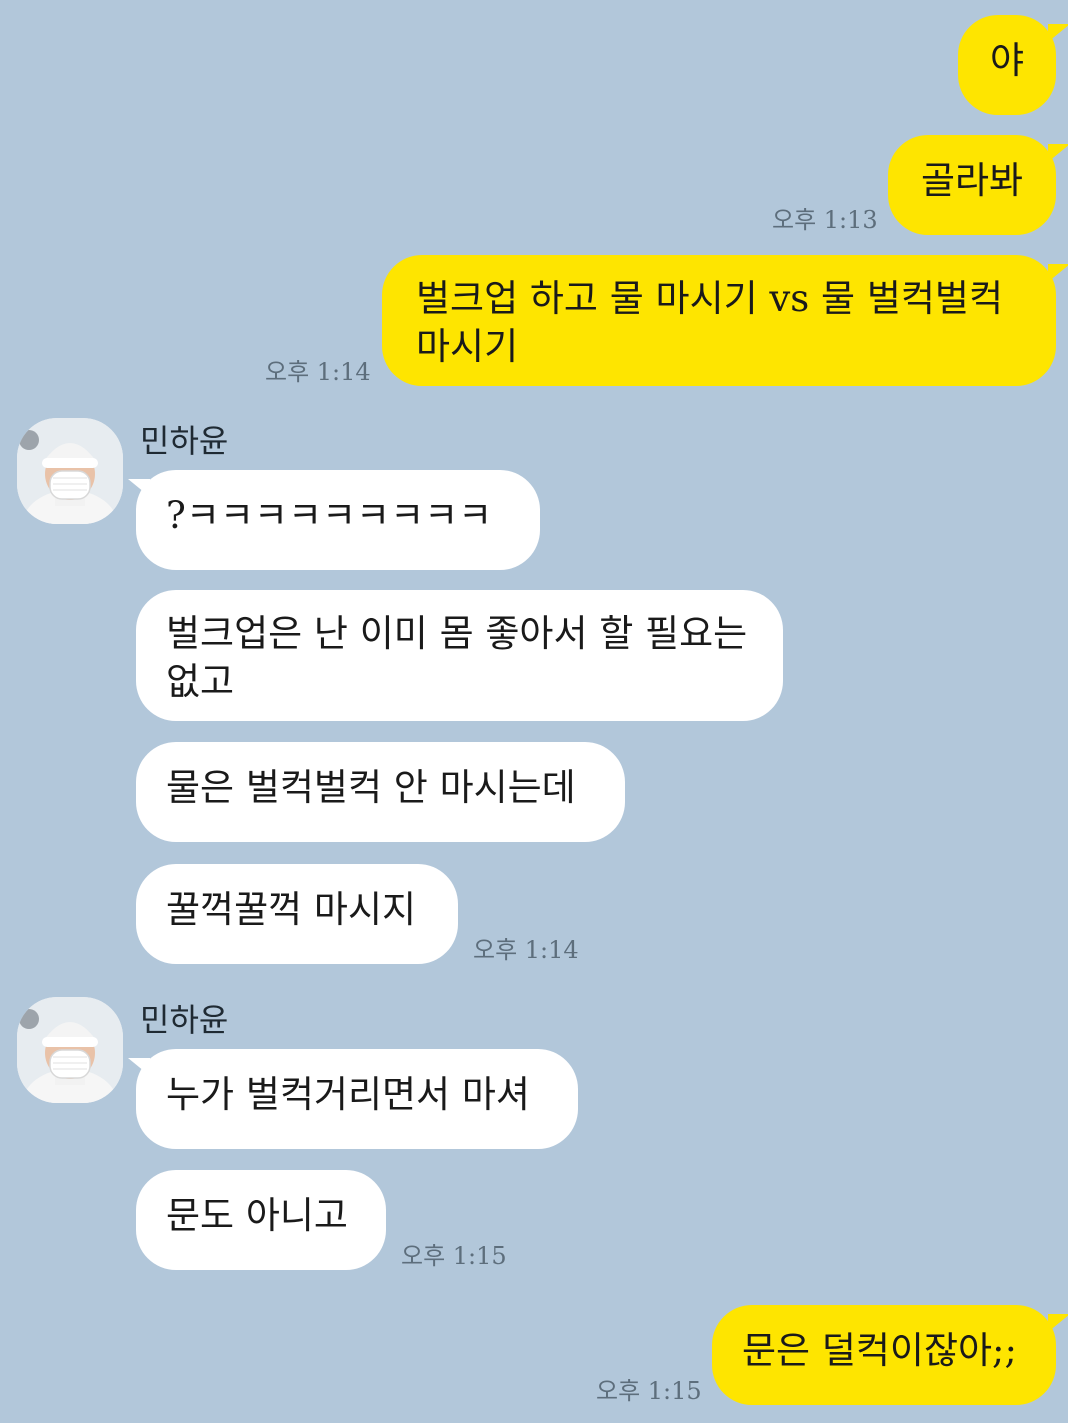 The width and height of the screenshot is (1068, 1423). What do you see at coordinates (357, 1099) in the screenshot?
I see `incoming-message-bubble: 누가 벌컥거리면서 마셔` at bounding box center [357, 1099].